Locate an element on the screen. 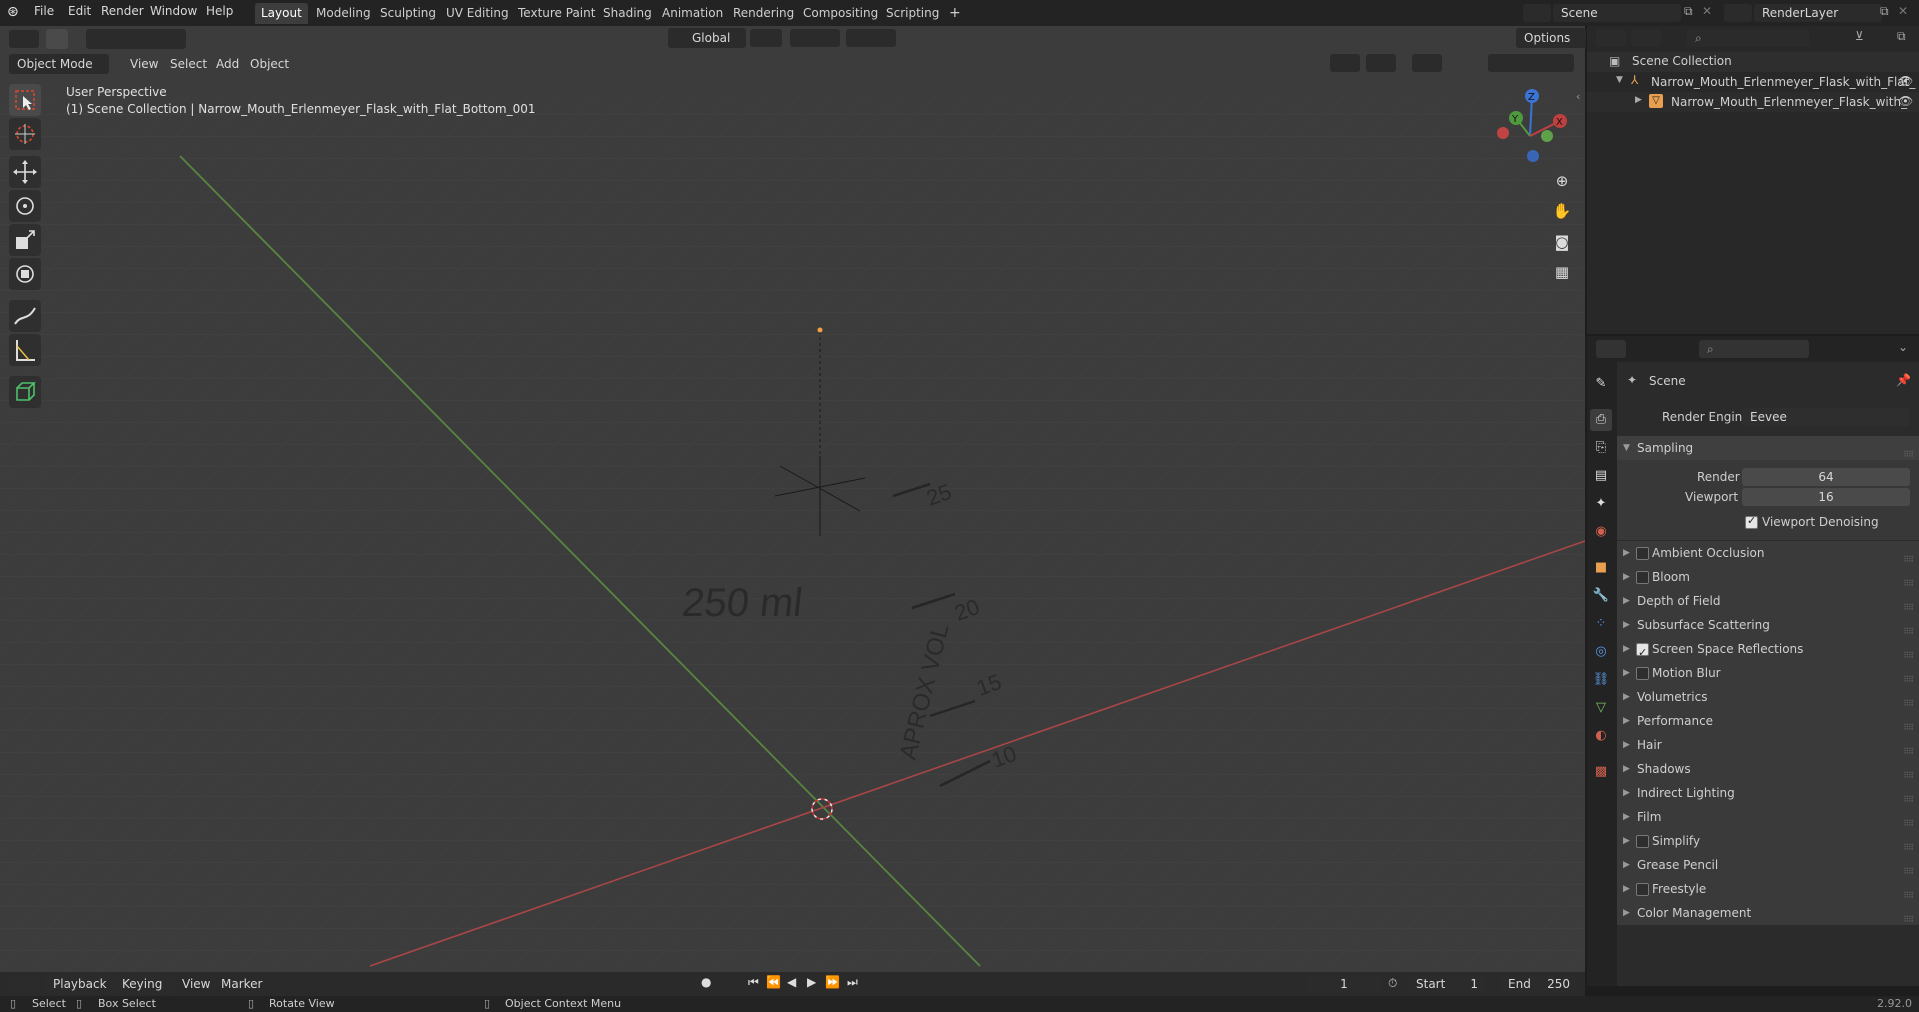 This screenshot has width=1919, height=1012. panel-motion-blur: ▶ Motion Blur ⠿⠿ is located at coordinates (1768, 673).